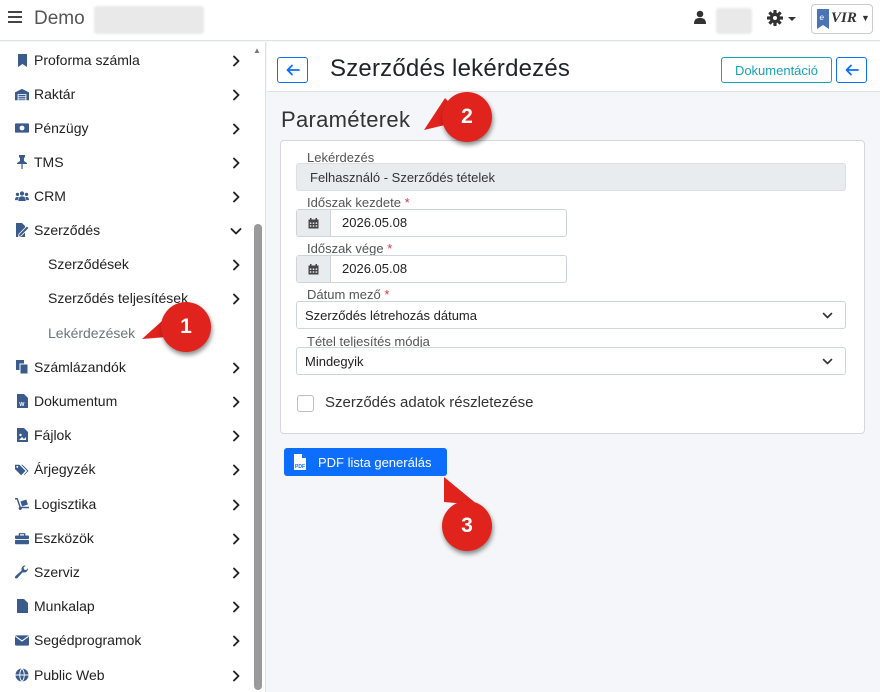 The height and width of the screenshot is (692, 880). Describe the element at coordinates (22, 405) in the screenshot. I see `svg-text: W` at that location.